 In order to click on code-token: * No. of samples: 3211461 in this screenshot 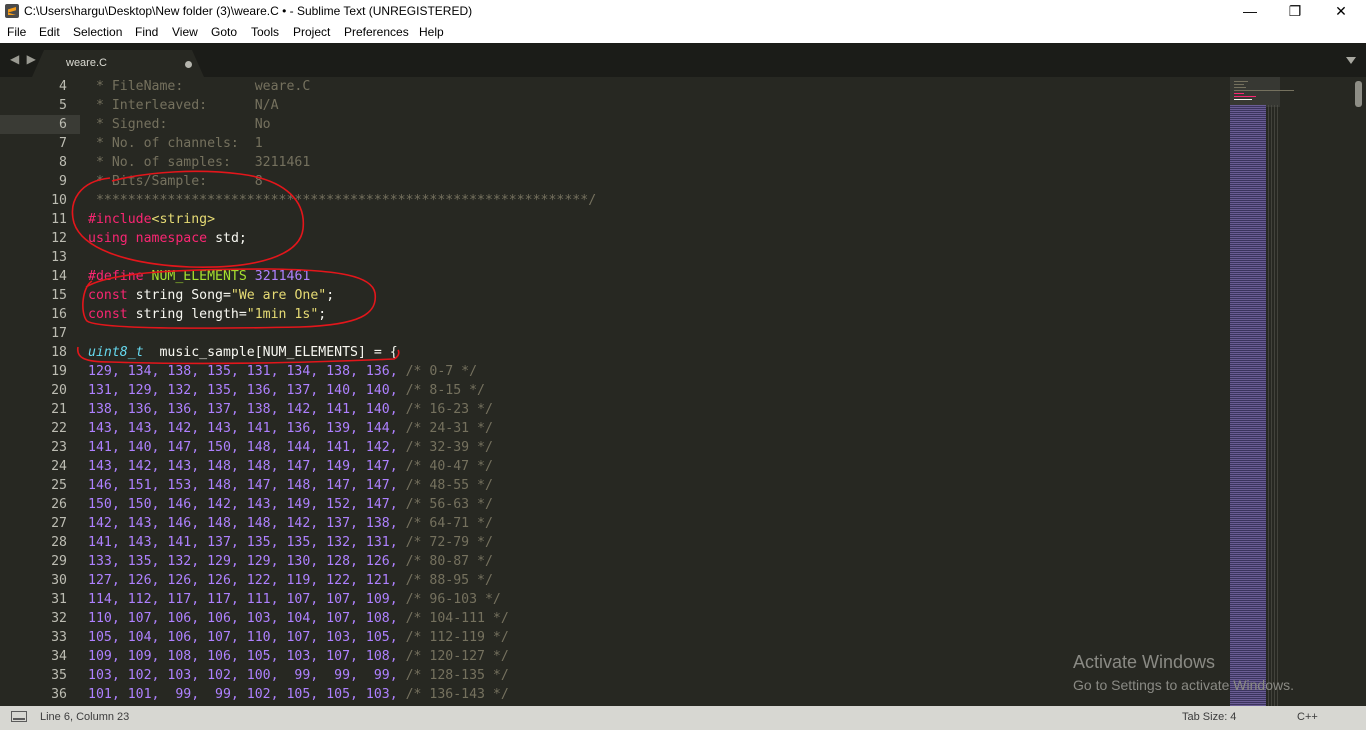, I will do `click(199, 162)`.